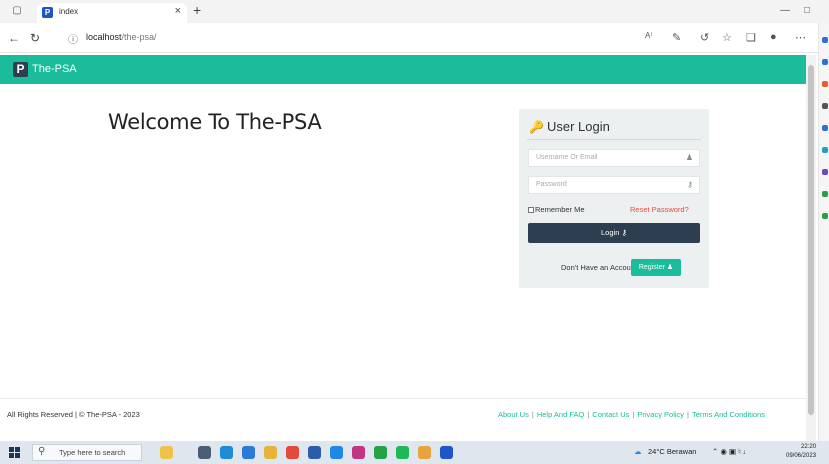  Describe the element at coordinates (403, 69) in the screenshot. I see `site-navbar: P The-PSA` at that location.